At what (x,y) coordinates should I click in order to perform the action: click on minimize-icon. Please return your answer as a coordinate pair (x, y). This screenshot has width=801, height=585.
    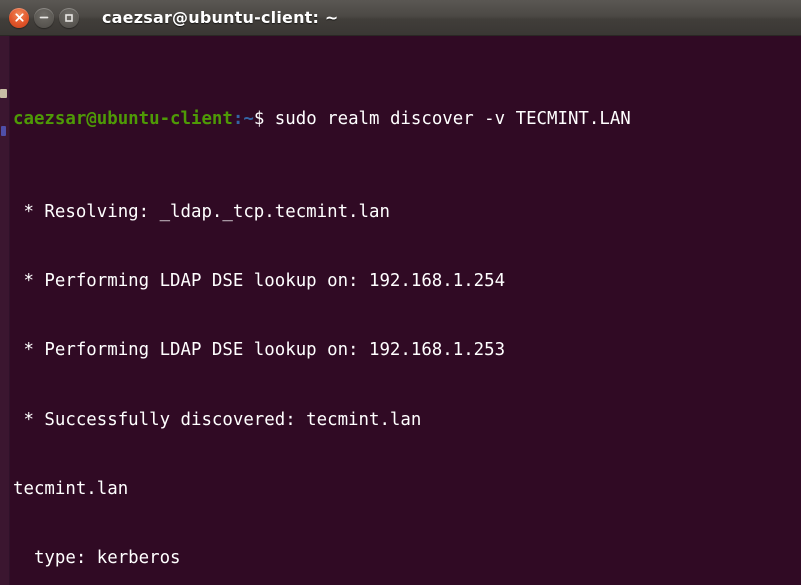
    Looking at the image, I should click on (44, 17).